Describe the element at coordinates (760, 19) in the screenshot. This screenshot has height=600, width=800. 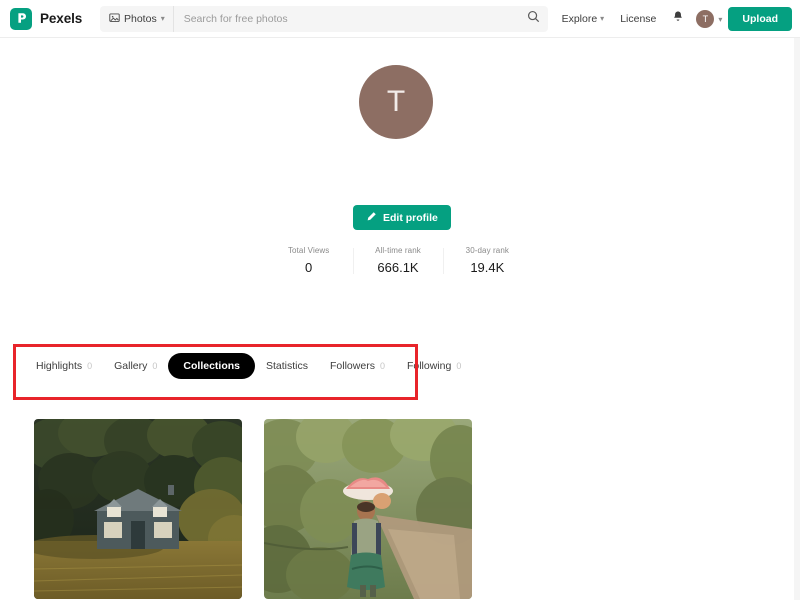
I see `upload-button: Upload` at that location.